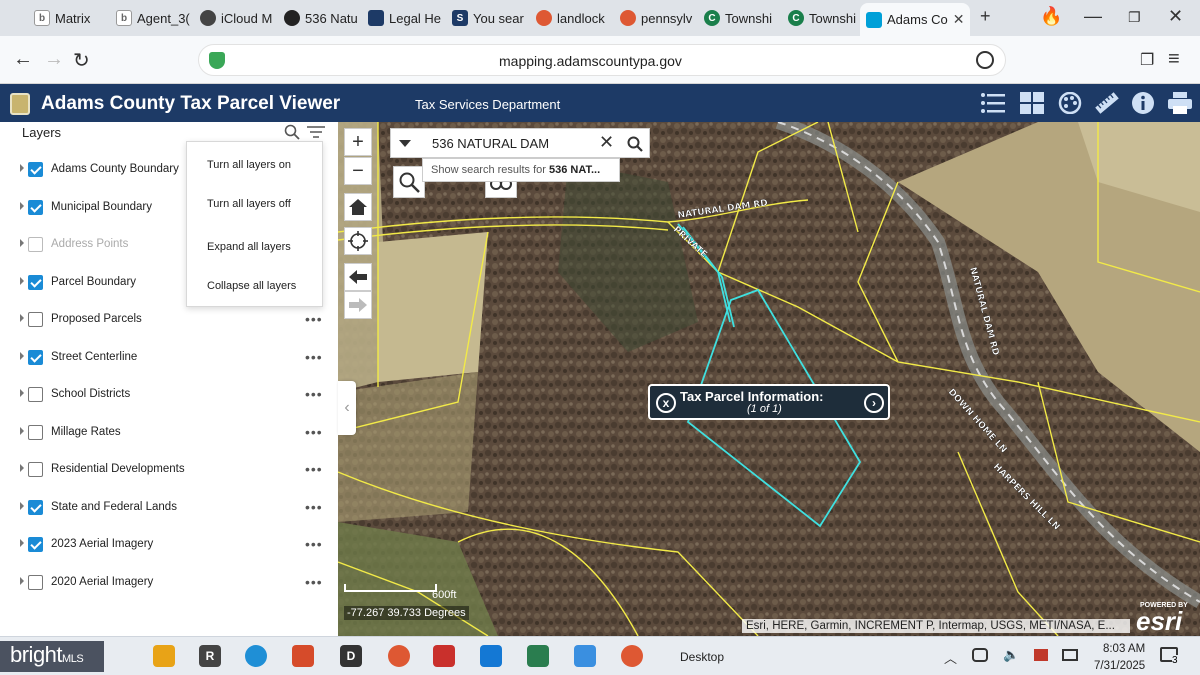  I want to click on browser-tab: pennsylv, so click(656, 18).